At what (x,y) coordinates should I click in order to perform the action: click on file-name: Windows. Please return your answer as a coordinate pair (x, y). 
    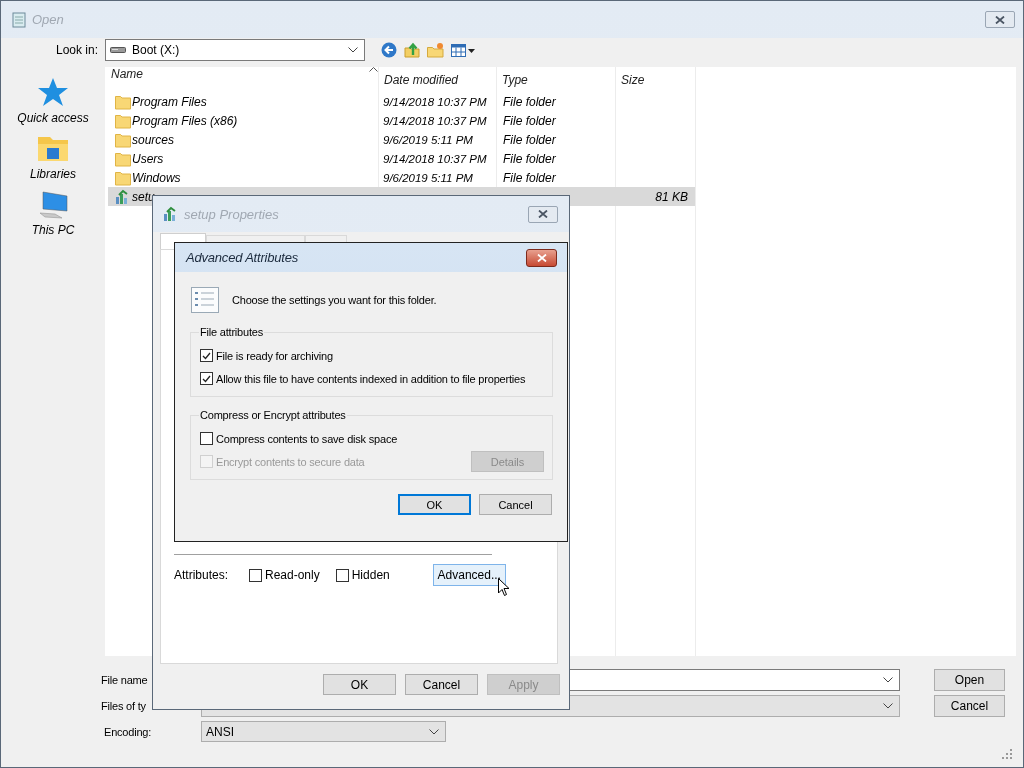
    Looking at the image, I should click on (156, 177).